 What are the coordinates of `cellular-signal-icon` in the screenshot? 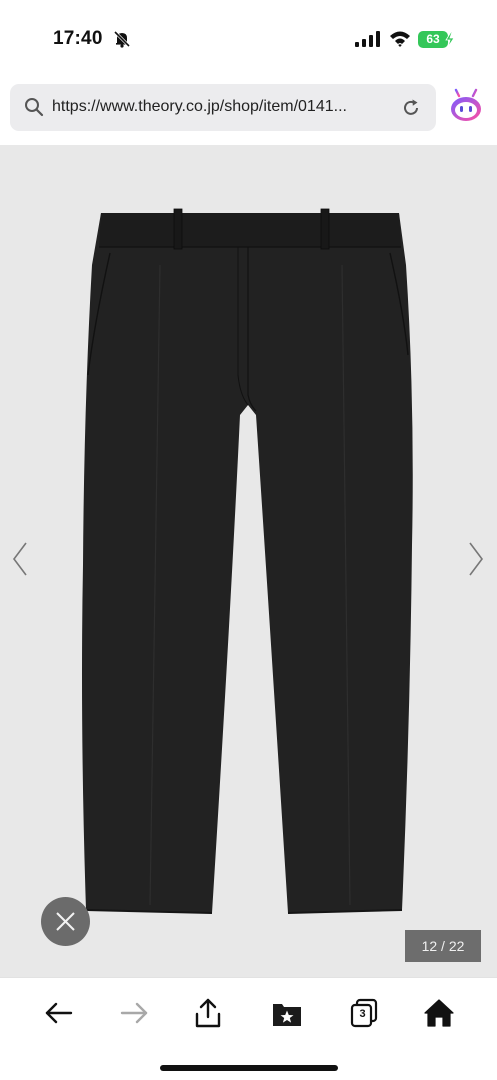 It's located at (367, 39).